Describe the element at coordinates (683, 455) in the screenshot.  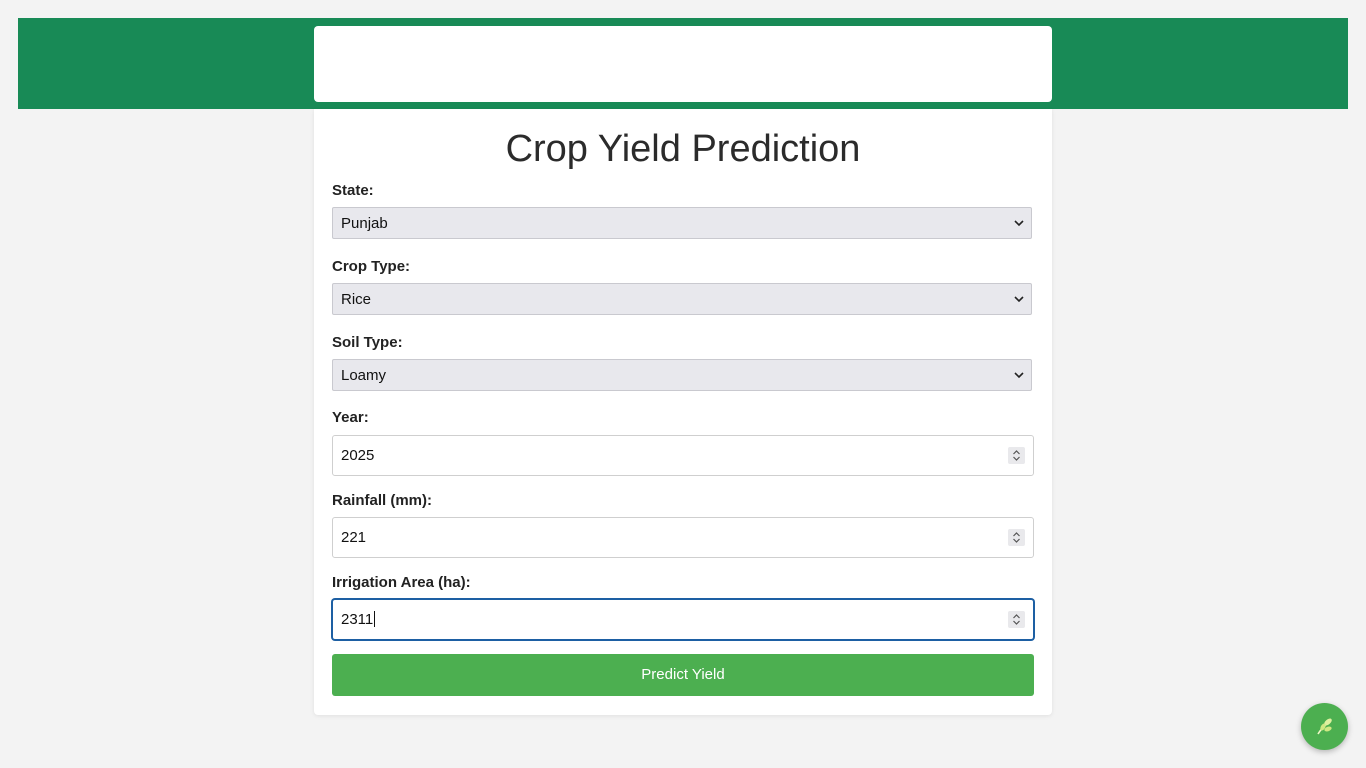
I see `year-input: 2025` at that location.